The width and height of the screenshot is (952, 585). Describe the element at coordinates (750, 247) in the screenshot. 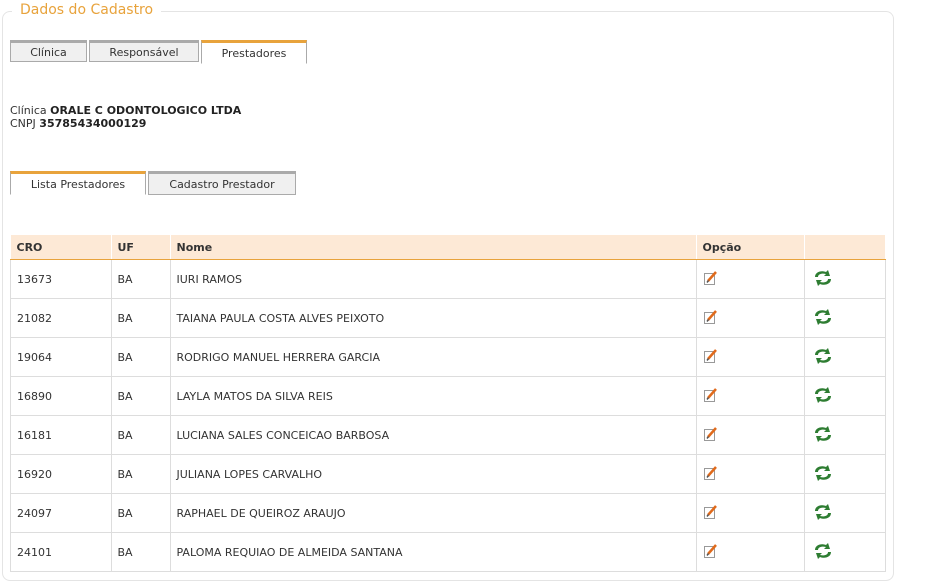

I see `col-header-opcao: Opção` at that location.